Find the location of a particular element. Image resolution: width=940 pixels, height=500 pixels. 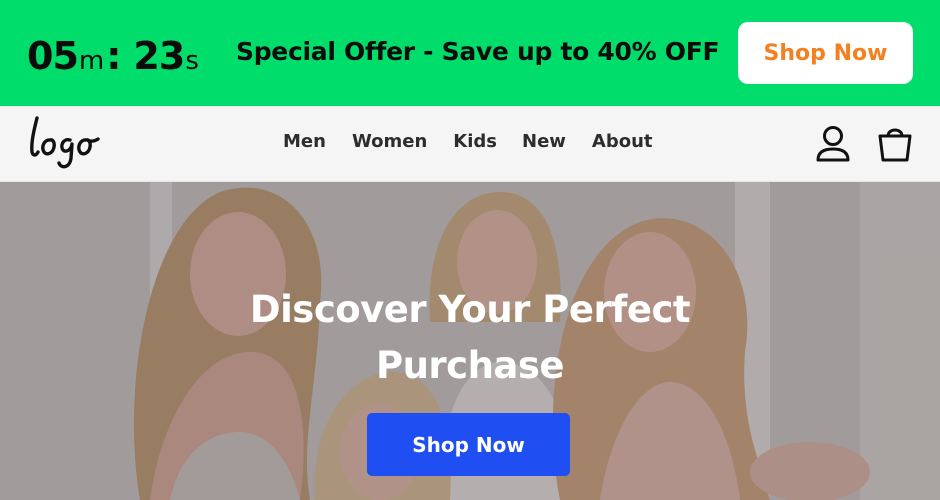

main-nav: Men Women Kids New About is located at coordinates (468, 144).